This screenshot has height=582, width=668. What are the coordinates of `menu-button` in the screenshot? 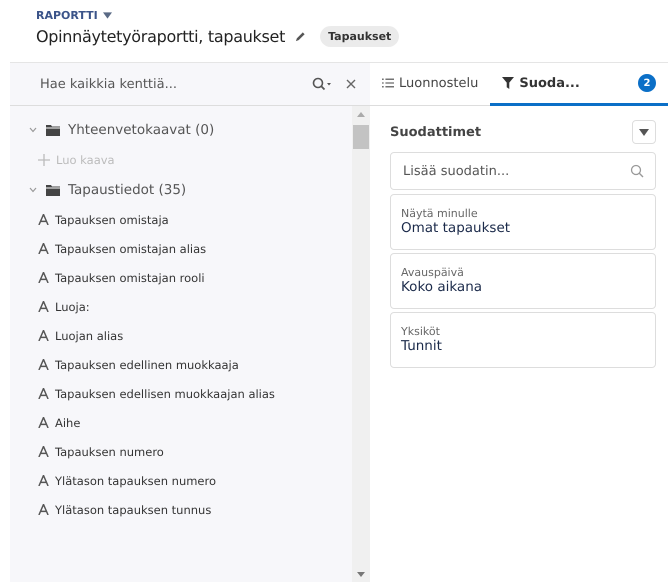 It's located at (644, 132).